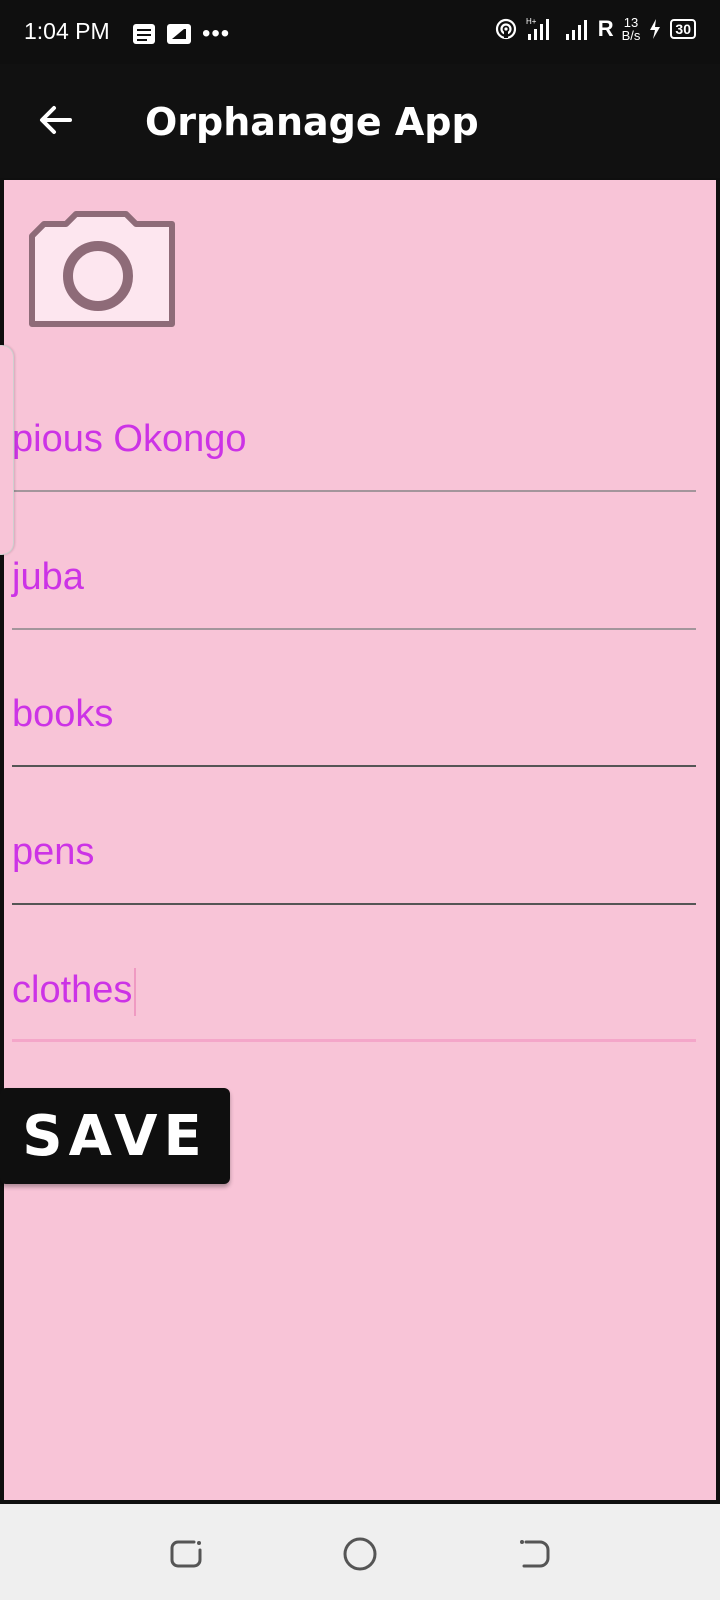 This screenshot has width=720, height=1600. I want to click on item-value-3: clothes, so click(72, 990).